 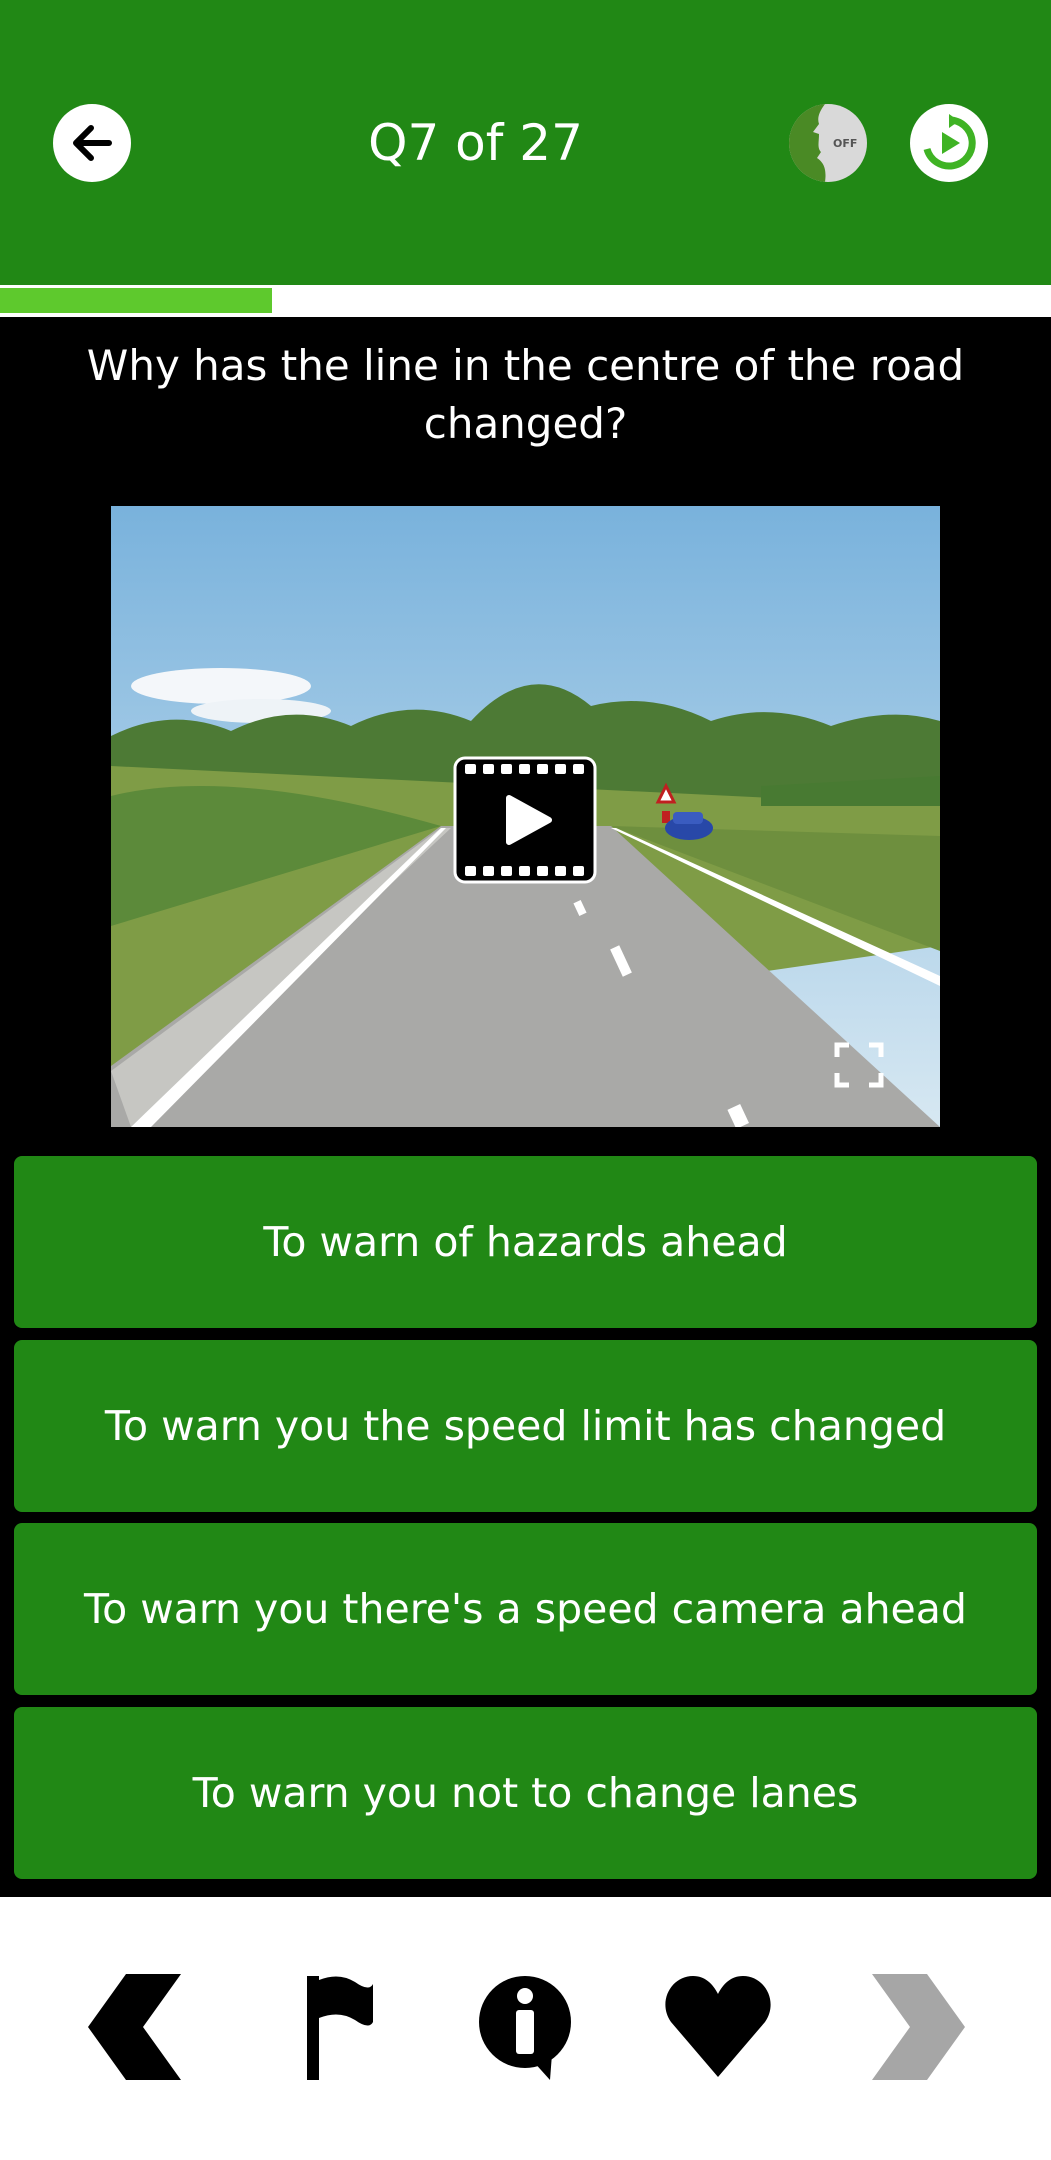 What do you see at coordinates (859, 1065) in the screenshot?
I see `fullscreen-icon` at bounding box center [859, 1065].